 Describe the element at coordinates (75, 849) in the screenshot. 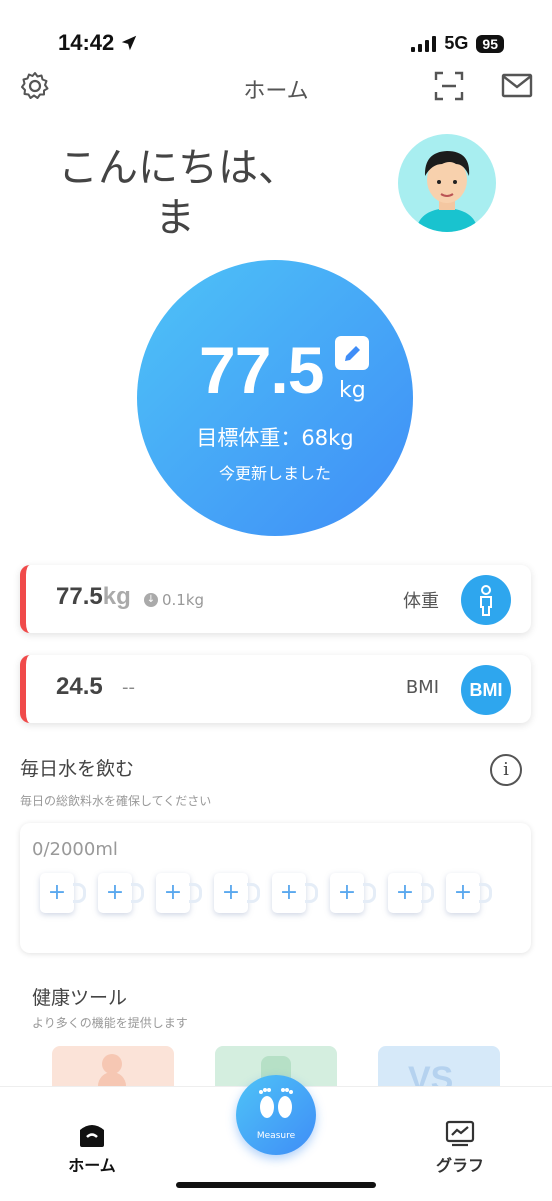

I see `water-amount: 0/2000ml` at that location.